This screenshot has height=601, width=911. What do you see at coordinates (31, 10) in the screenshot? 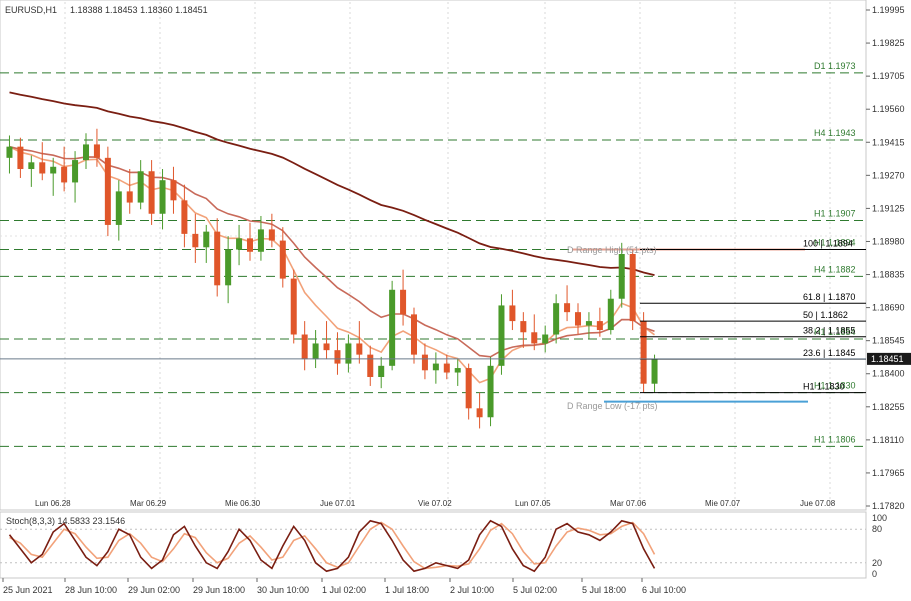
I see `chart-header: EURUSD,H1` at bounding box center [31, 10].